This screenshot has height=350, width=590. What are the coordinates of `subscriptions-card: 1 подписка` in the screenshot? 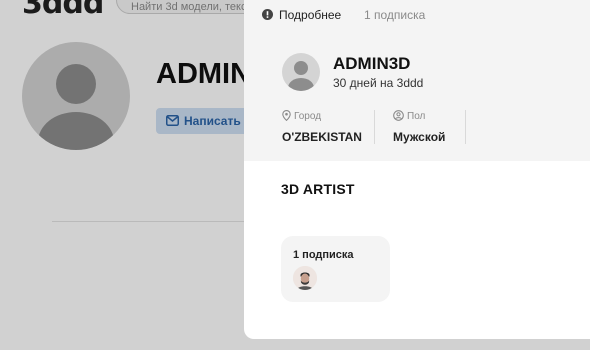 It's located at (335, 269).